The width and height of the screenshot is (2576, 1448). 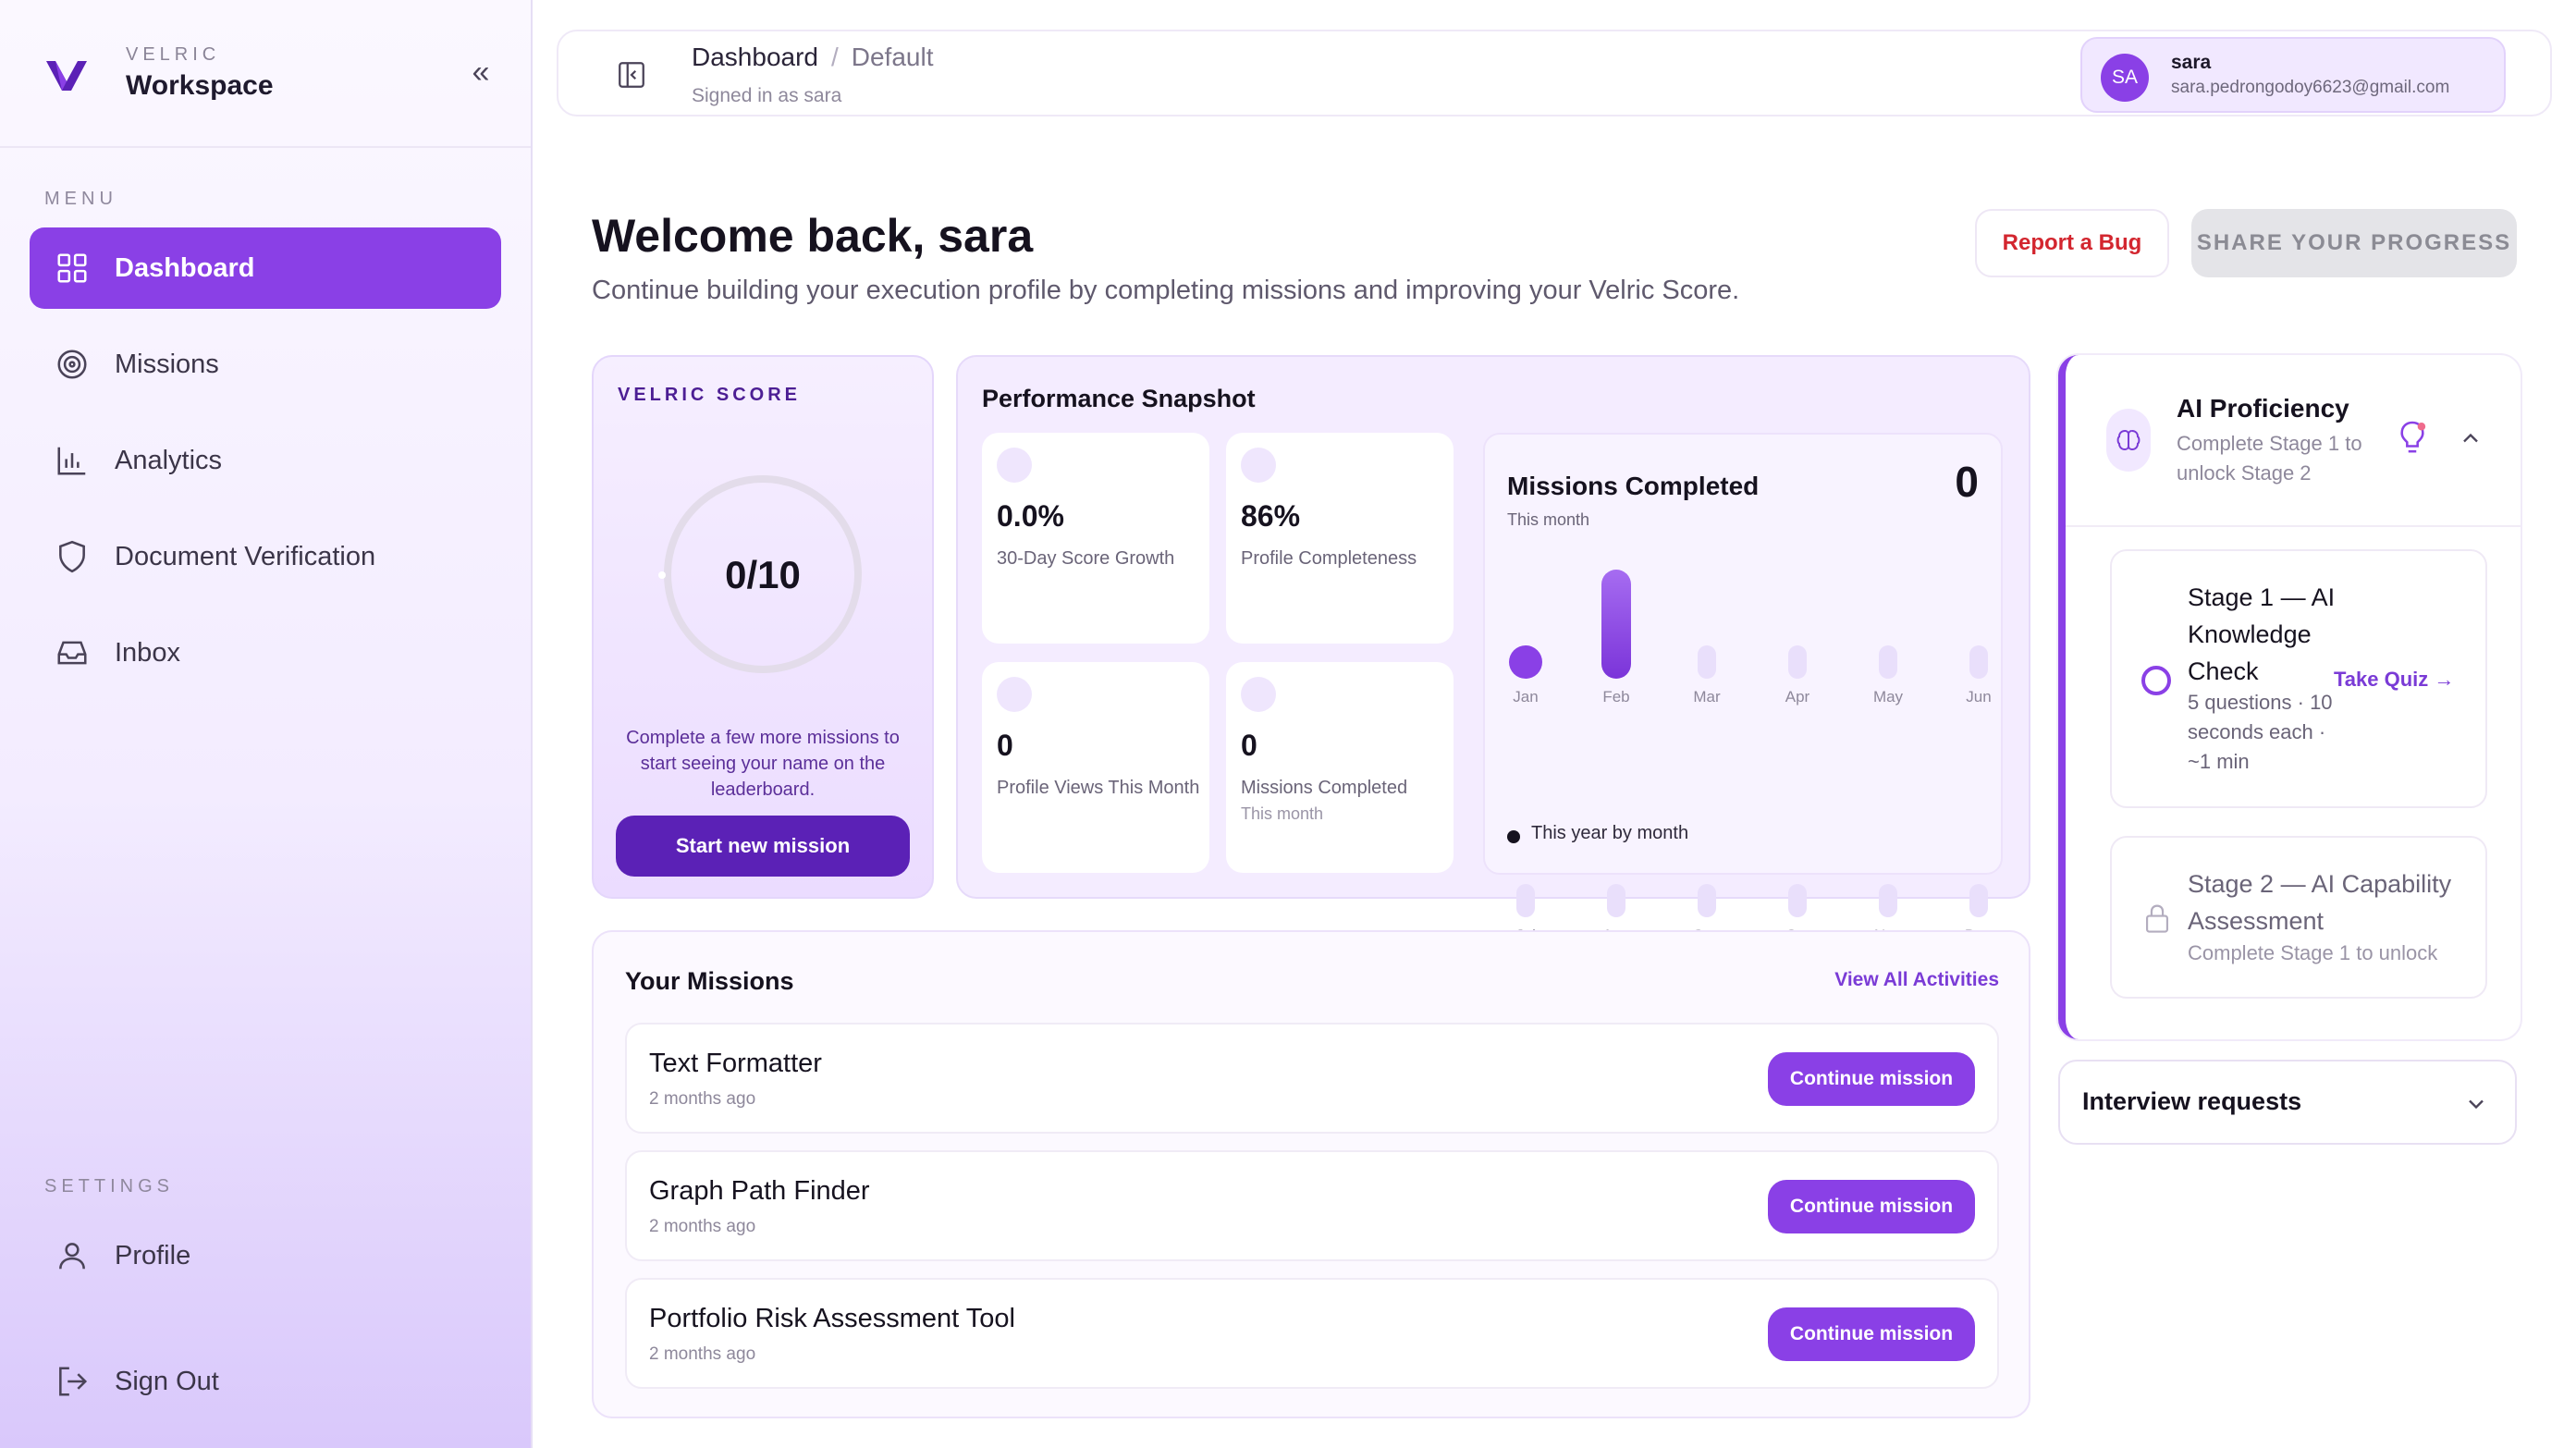 I want to click on sidebar-item-analytics: Analytics, so click(x=265, y=460).